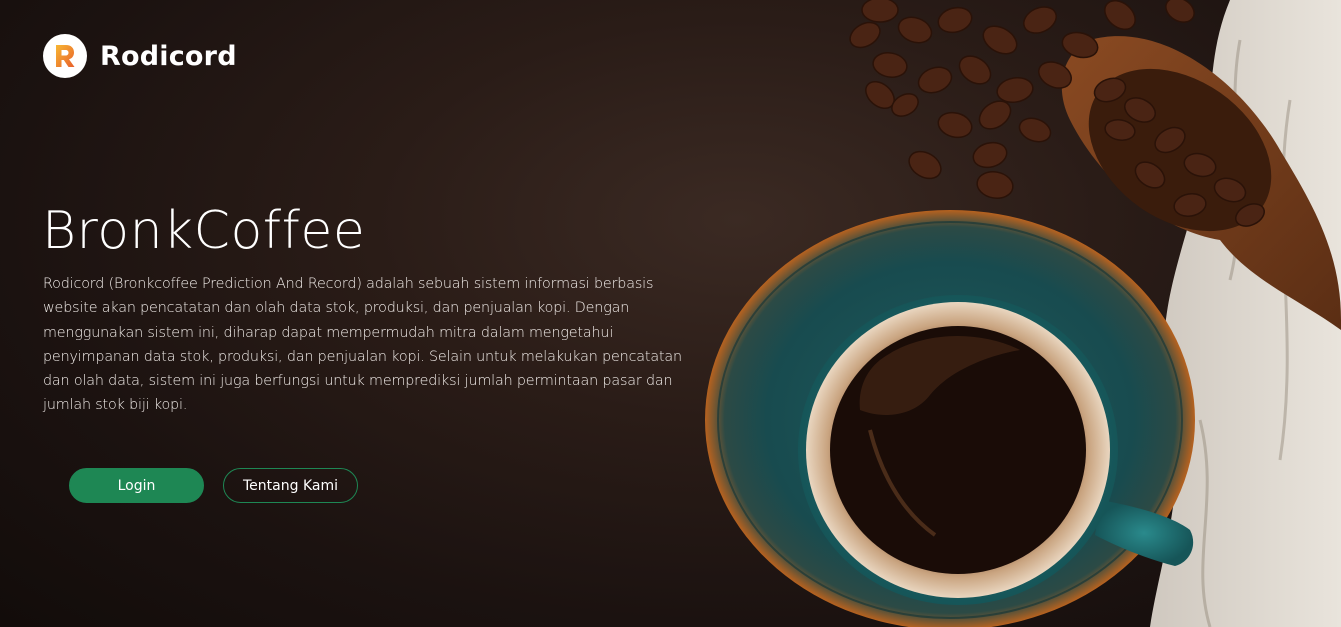  Describe the element at coordinates (290, 485) in the screenshot. I see `about-us-button: Tentang Kami` at that location.